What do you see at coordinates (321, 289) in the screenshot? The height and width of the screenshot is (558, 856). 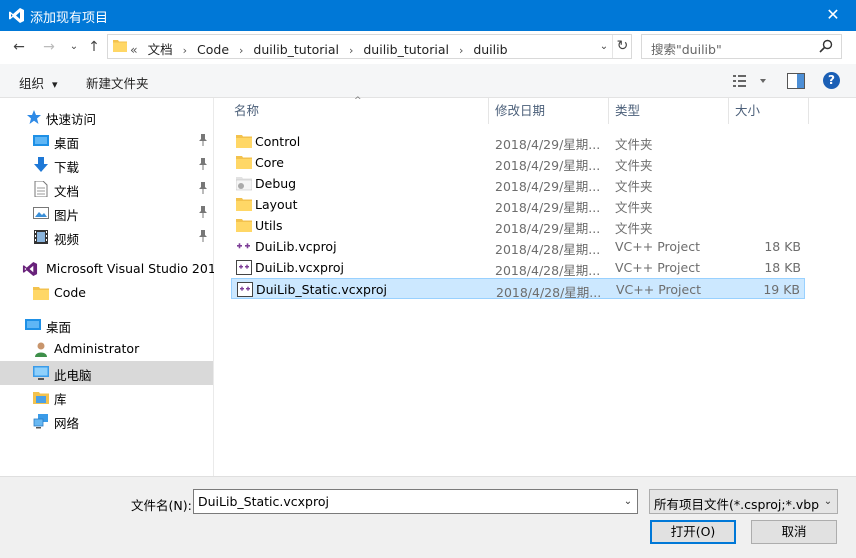 I see `file-name: DuiLib_Static.vcxproj` at bounding box center [321, 289].